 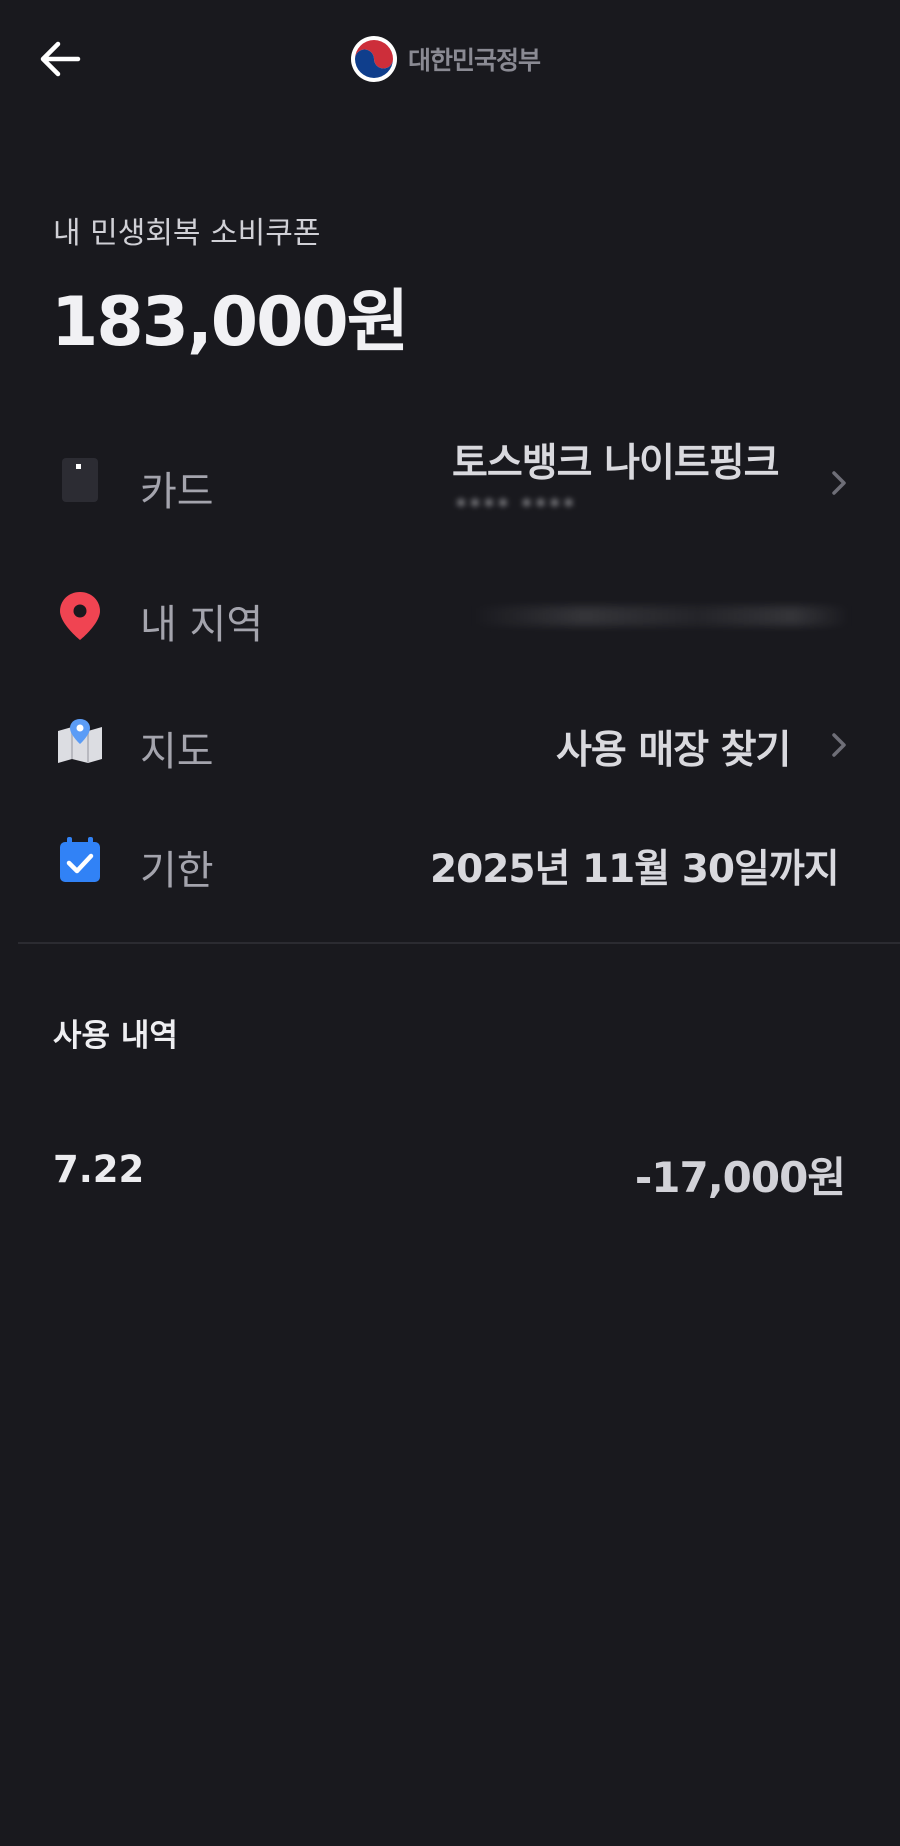 I want to click on region-label: 내 지역, so click(x=202, y=625).